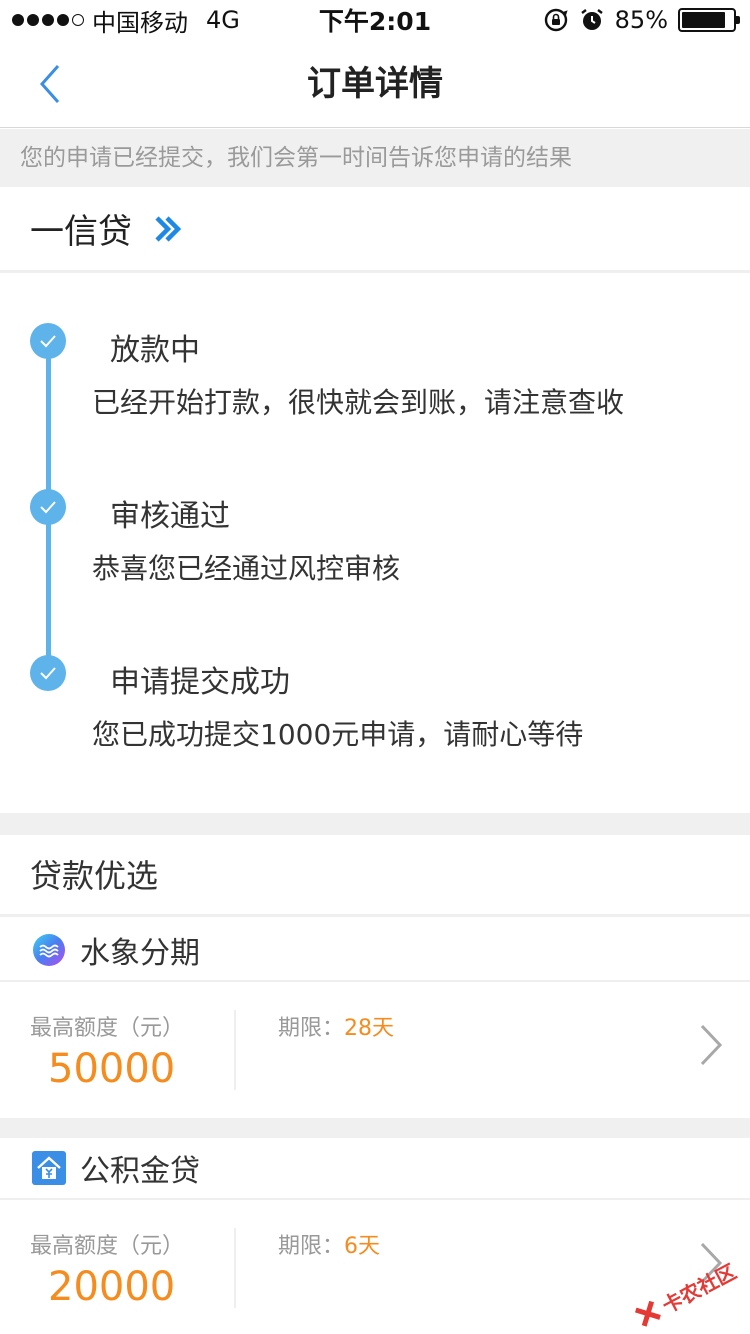 The height and width of the screenshot is (1334, 750). What do you see at coordinates (112, 1069) in the screenshot?
I see `max-amount: 50000` at bounding box center [112, 1069].